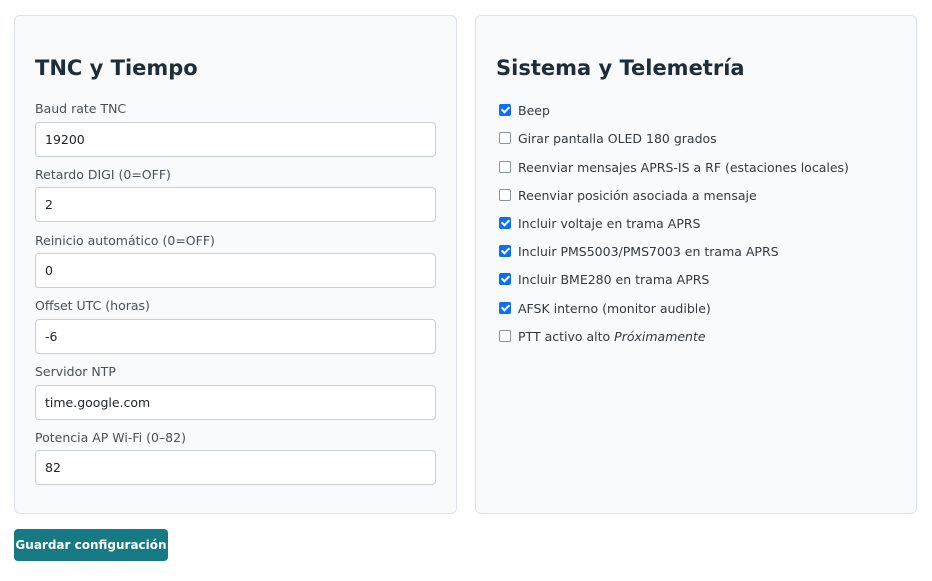 The width and height of the screenshot is (932, 581). What do you see at coordinates (505, 279) in the screenshot?
I see `include-bme280-checkbox` at bounding box center [505, 279].